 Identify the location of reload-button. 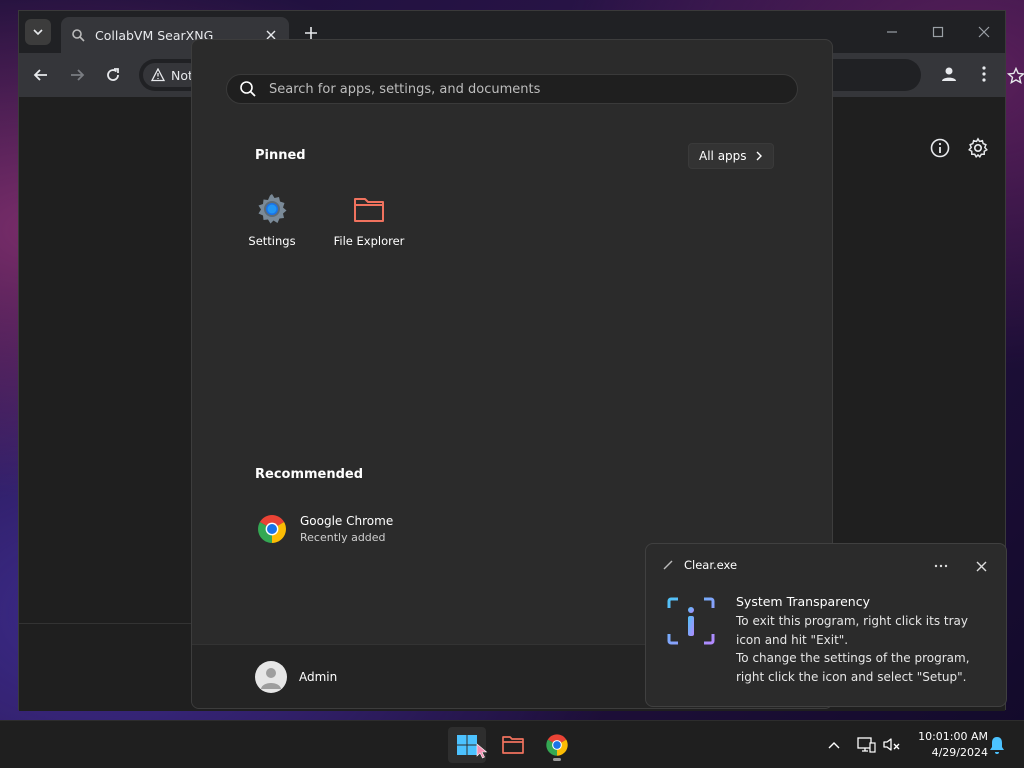
(113, 75).